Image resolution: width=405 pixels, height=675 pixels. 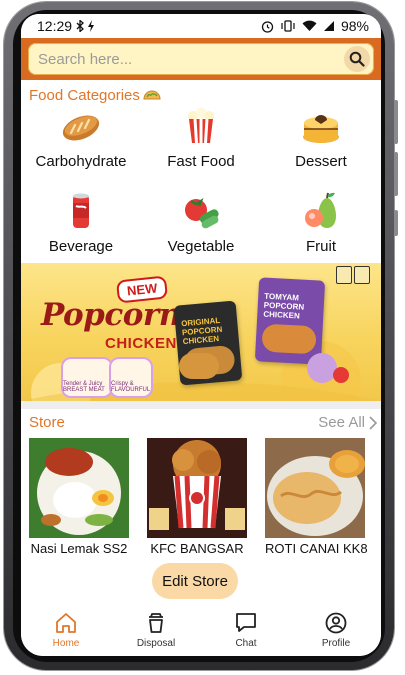 What do you see at coordinates (267, 26) in the screenshot?
I see `alarm-icon` at bounding box center [267, 26].